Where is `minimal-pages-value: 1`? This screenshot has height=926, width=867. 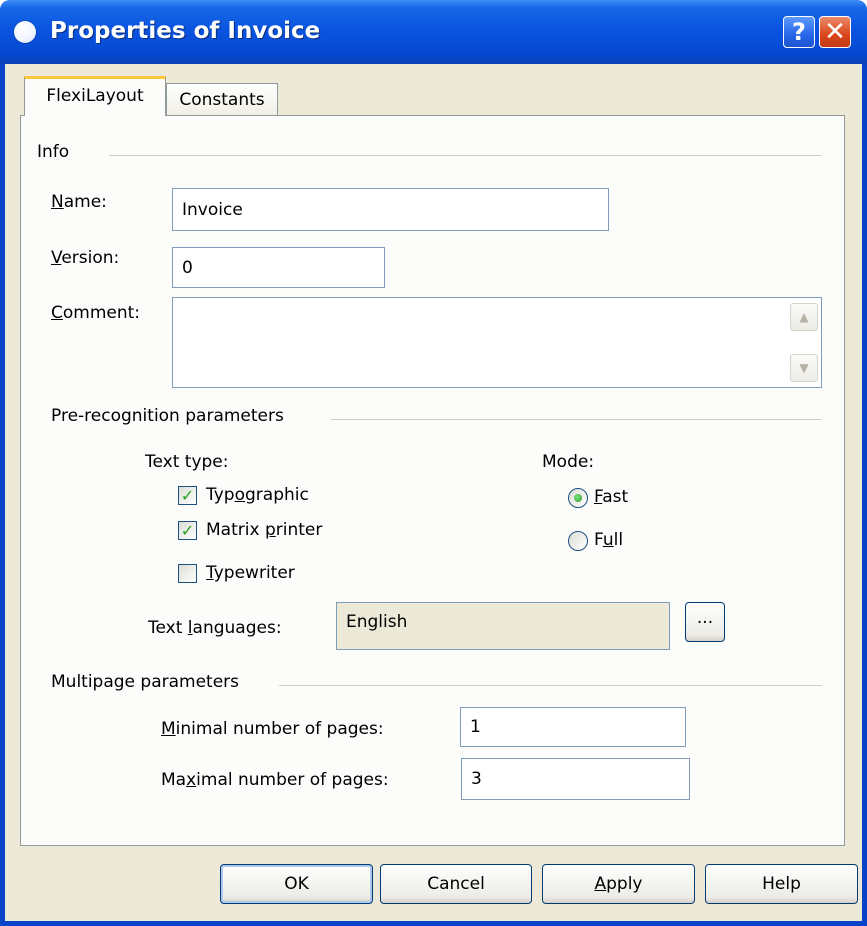
minimal-pages-value: 1 is located at coordinates (475, 727).